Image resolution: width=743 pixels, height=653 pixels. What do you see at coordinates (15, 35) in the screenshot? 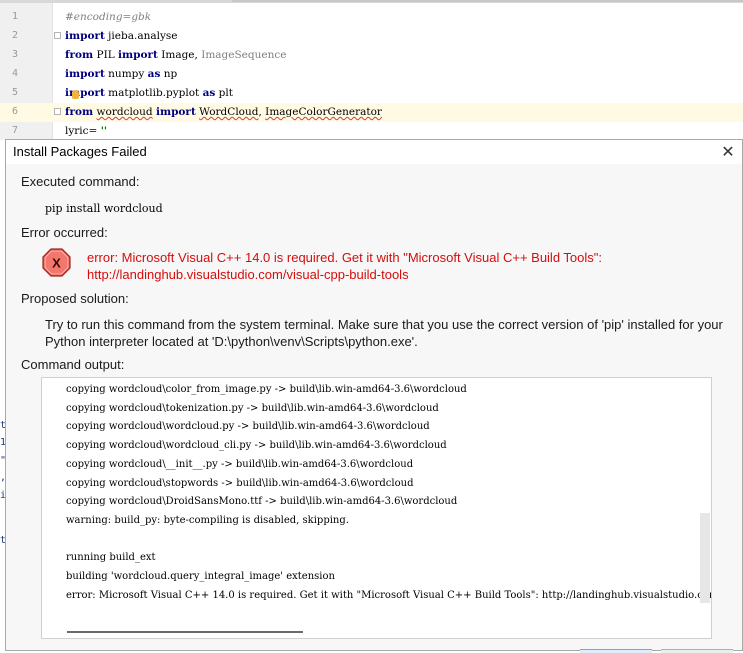
I see `line-number: 2` at bounding box center [15, 35].